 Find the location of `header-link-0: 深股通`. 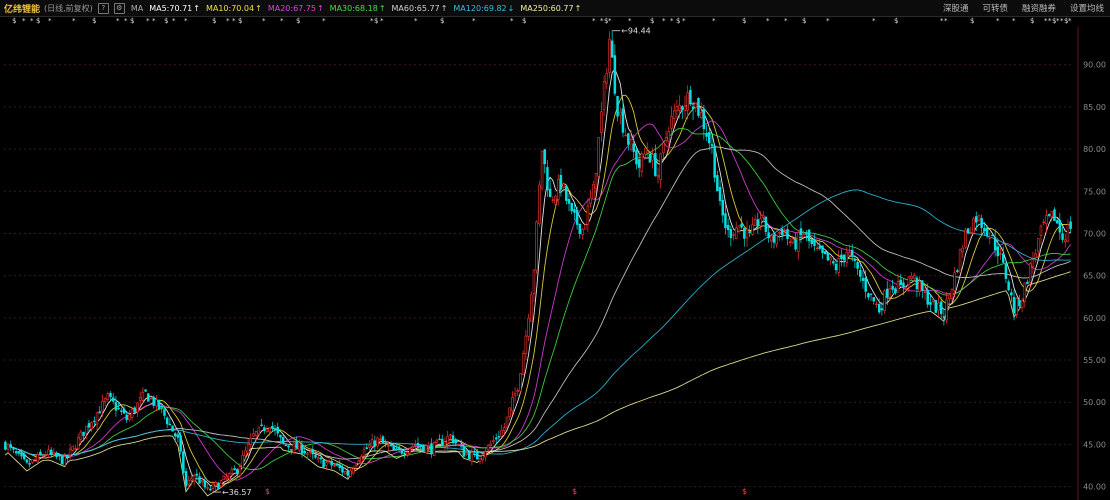

header-link-0: 深股通 is located at coordinates (956, 8).